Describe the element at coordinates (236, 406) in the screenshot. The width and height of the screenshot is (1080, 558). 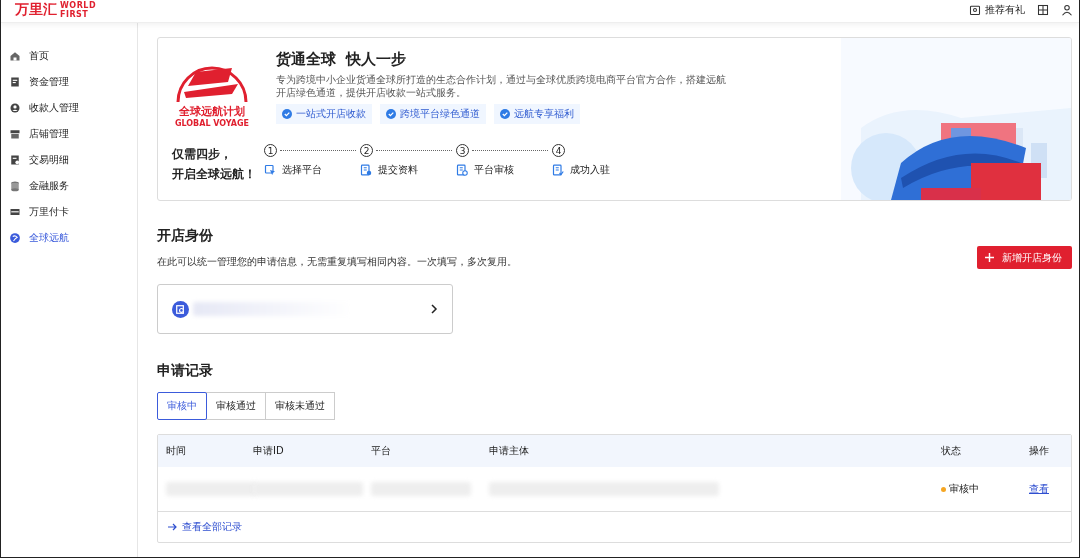
I see `filter-tab: 审核通过` at that location.